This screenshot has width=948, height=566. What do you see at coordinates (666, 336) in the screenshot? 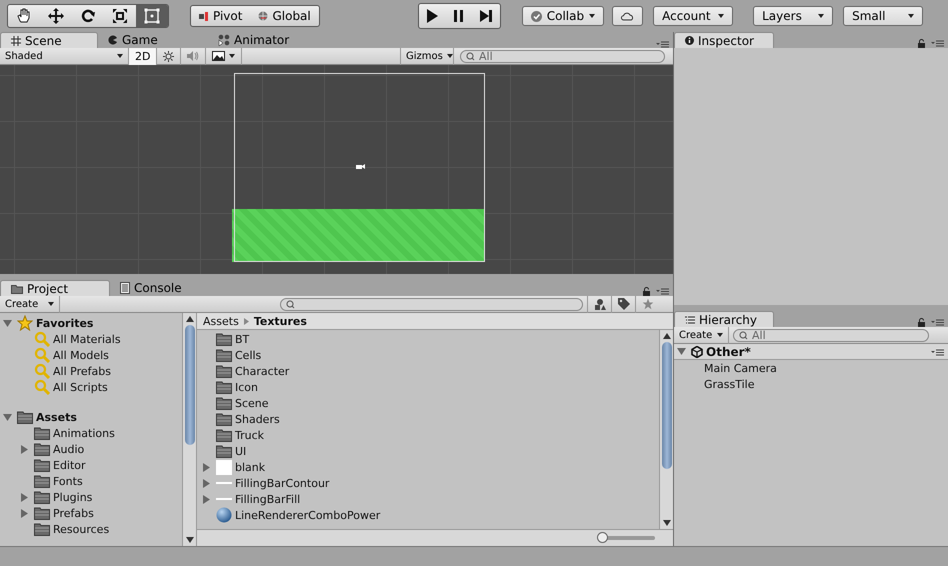
I see `scroll-up-icon` at bounding box center [666, 336].